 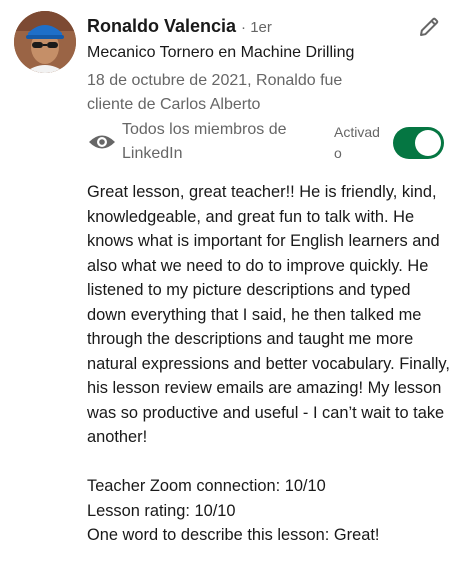 I want to click on toggle-label: Activado, so click(x=357, y=142).